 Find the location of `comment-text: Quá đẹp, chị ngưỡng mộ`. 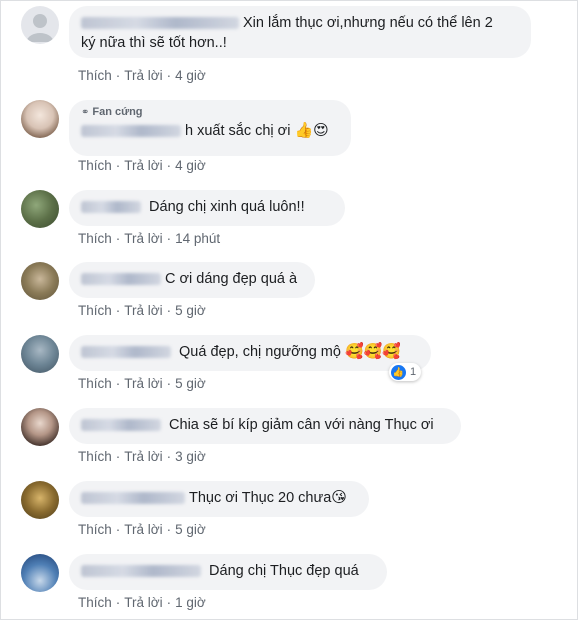

comment-text: Quá đẹp, chị ngưỡng mộ is located at coordinates (260, 352).